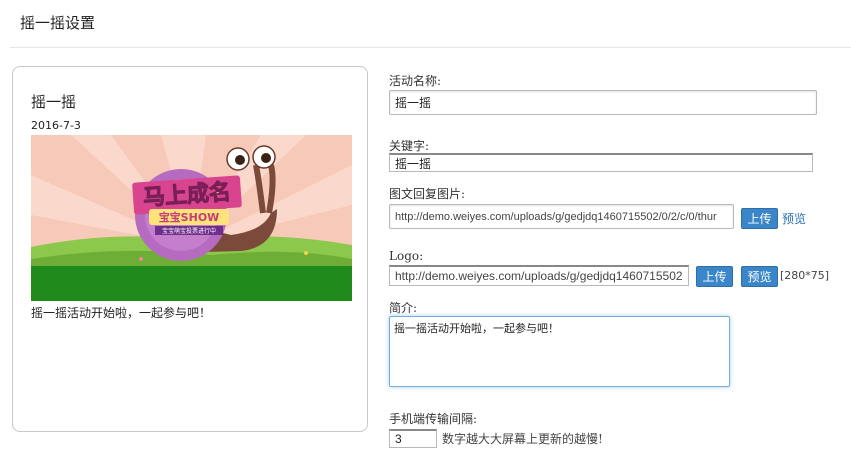 Image resolution: width=851 pixels, height=458 pixels. Describe the element at coordinates (189, 231) in the screenshot. I see `banner-ribbon: 宝宝萌宝投票进行中` at that location.